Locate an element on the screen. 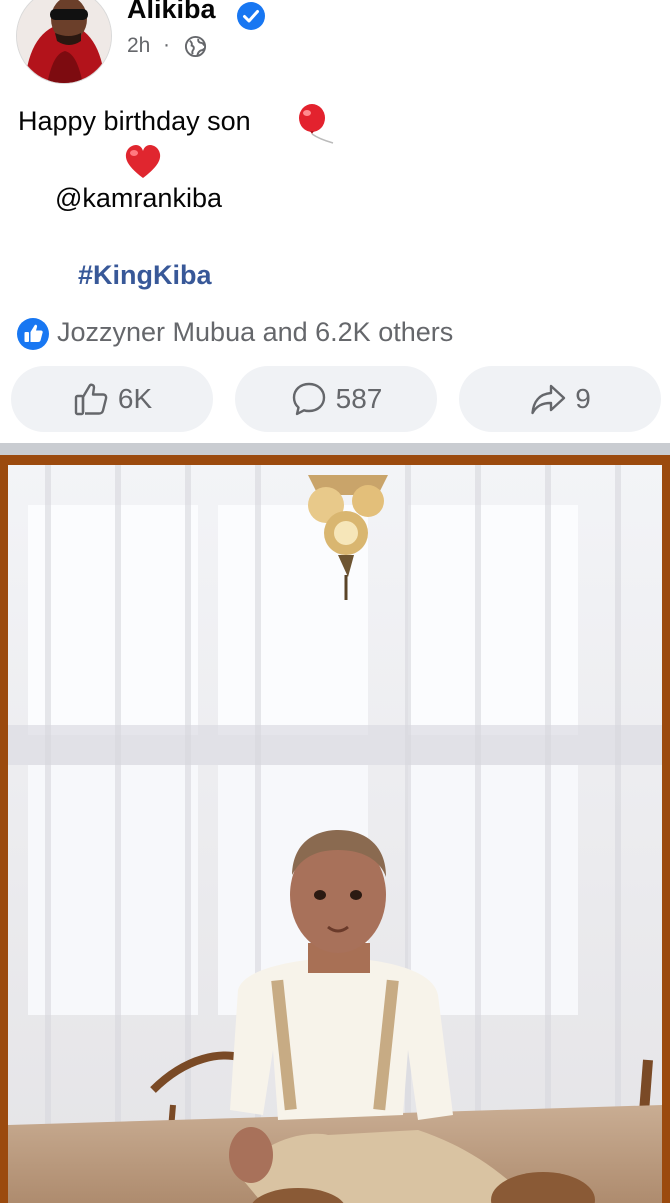 Image resolution: width=670 pixels, height=1203 pixels. comment-count: 587 is located at coordinates (359, 398).